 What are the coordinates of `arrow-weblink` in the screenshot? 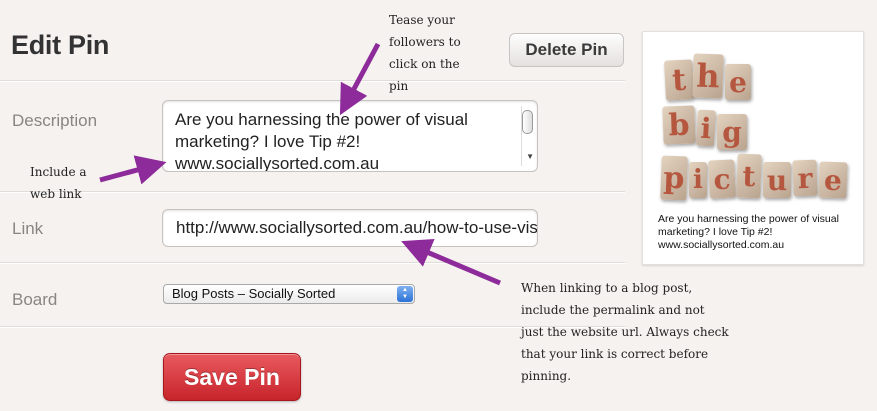 It's located at (133, 170).